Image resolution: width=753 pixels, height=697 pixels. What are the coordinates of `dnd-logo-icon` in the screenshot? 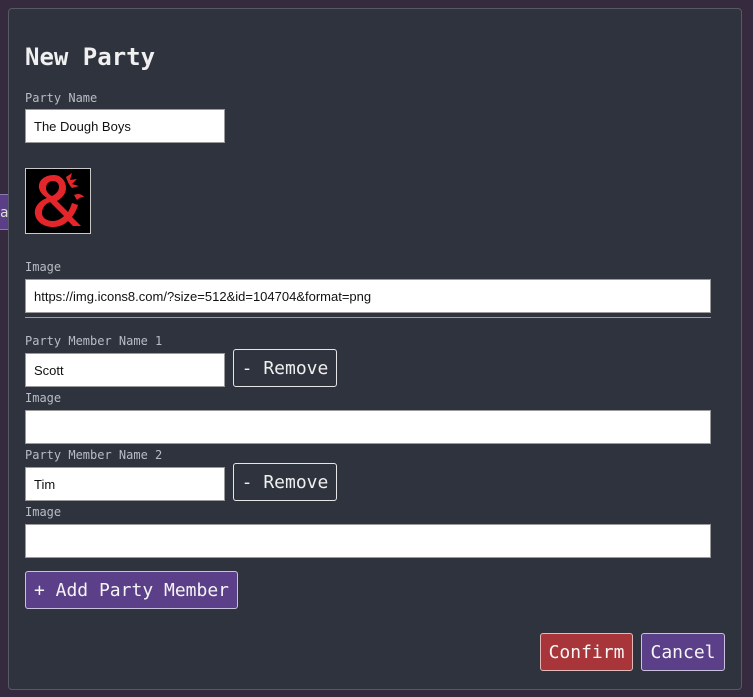 It's located at (58, 201).